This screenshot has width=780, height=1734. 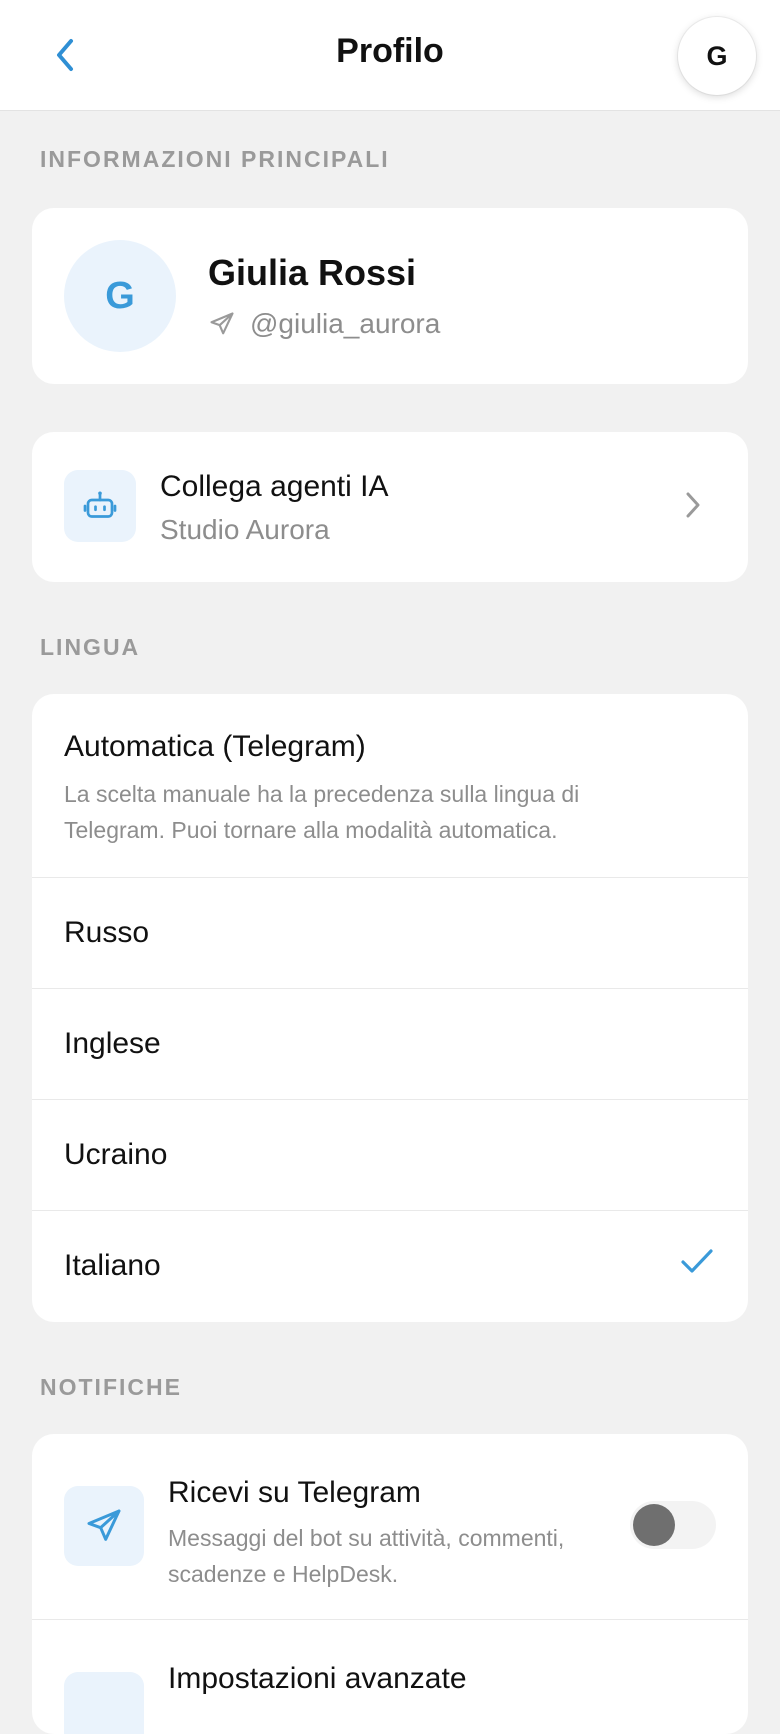 I want to click on profile-handle: @giulia_aurora, so click(x=324, y=324).